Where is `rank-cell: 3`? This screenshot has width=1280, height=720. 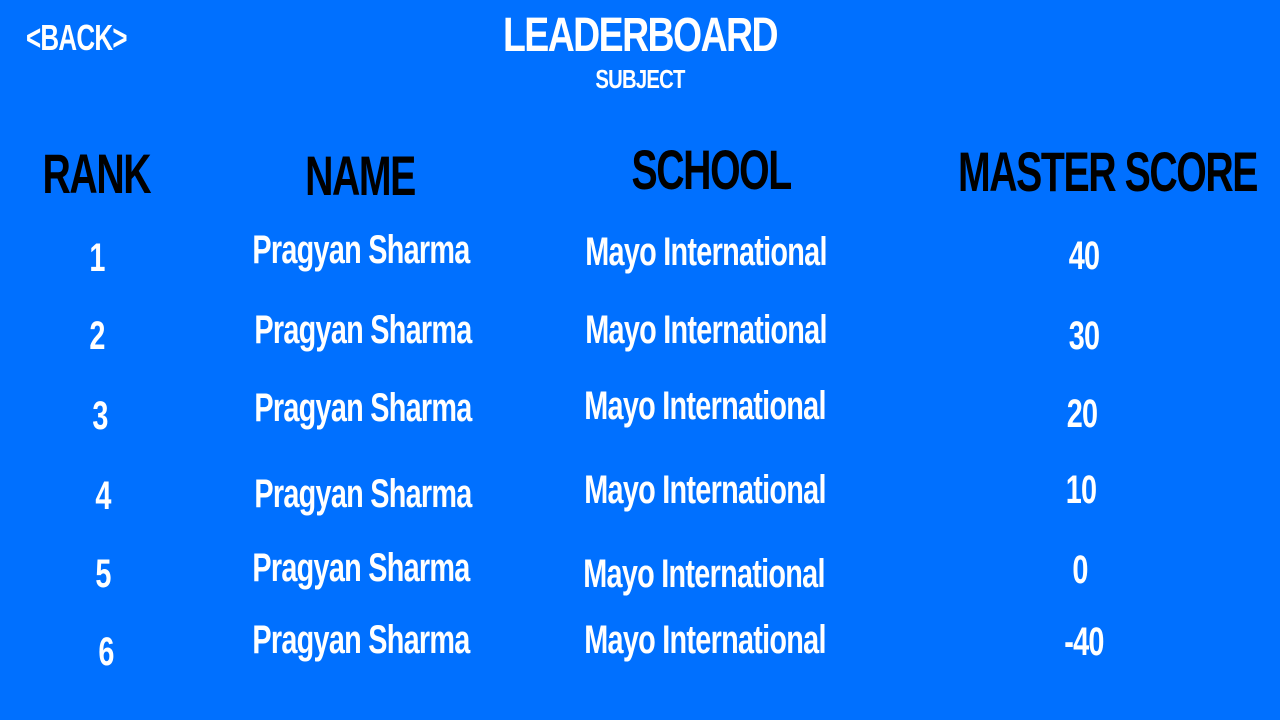 rank-cell: 3 is located at coordinates (100, 416).